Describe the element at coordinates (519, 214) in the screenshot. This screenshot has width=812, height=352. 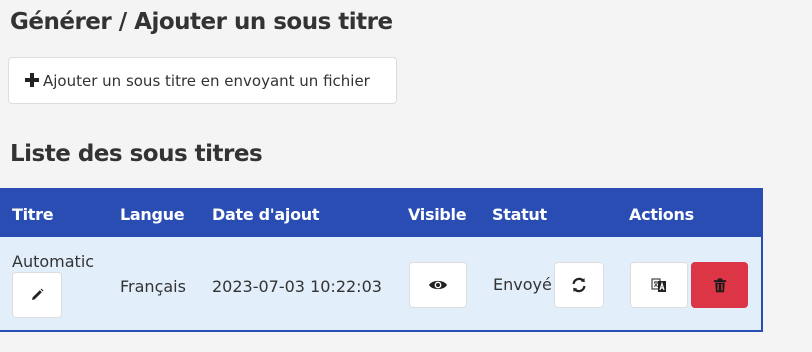
I see `column-header-statut: Statut` at that location.